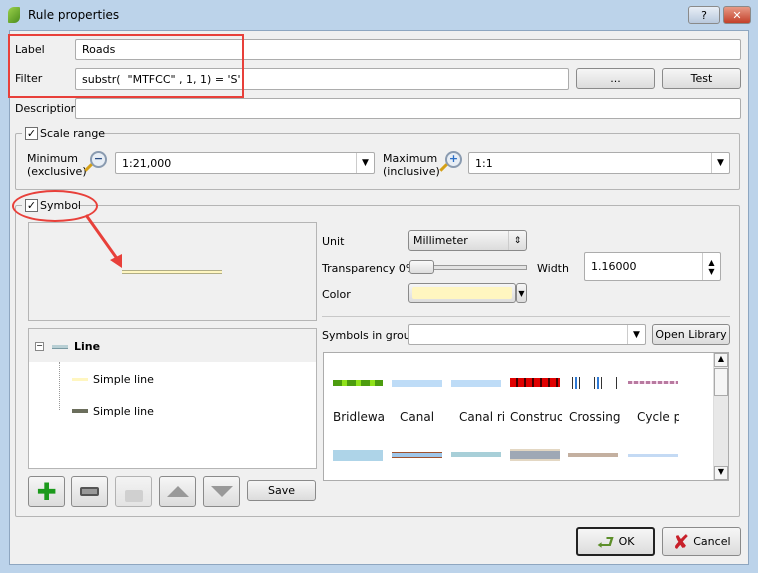 The image size is (758, 573). I want to click on tree-root-label: Line, so click(87, 346).